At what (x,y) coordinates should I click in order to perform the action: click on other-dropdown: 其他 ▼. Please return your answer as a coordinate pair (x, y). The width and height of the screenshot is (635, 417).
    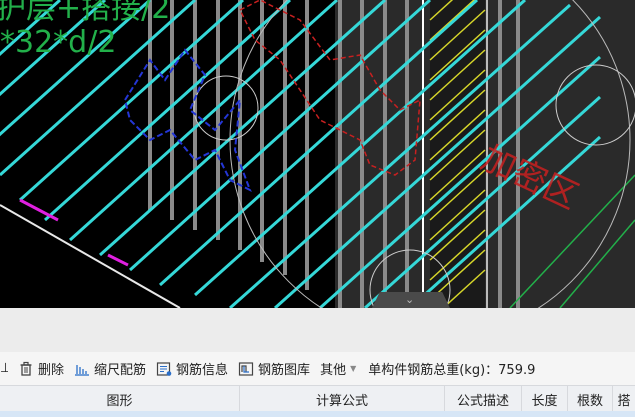
    Looking at the image, I should click on (338, 368).